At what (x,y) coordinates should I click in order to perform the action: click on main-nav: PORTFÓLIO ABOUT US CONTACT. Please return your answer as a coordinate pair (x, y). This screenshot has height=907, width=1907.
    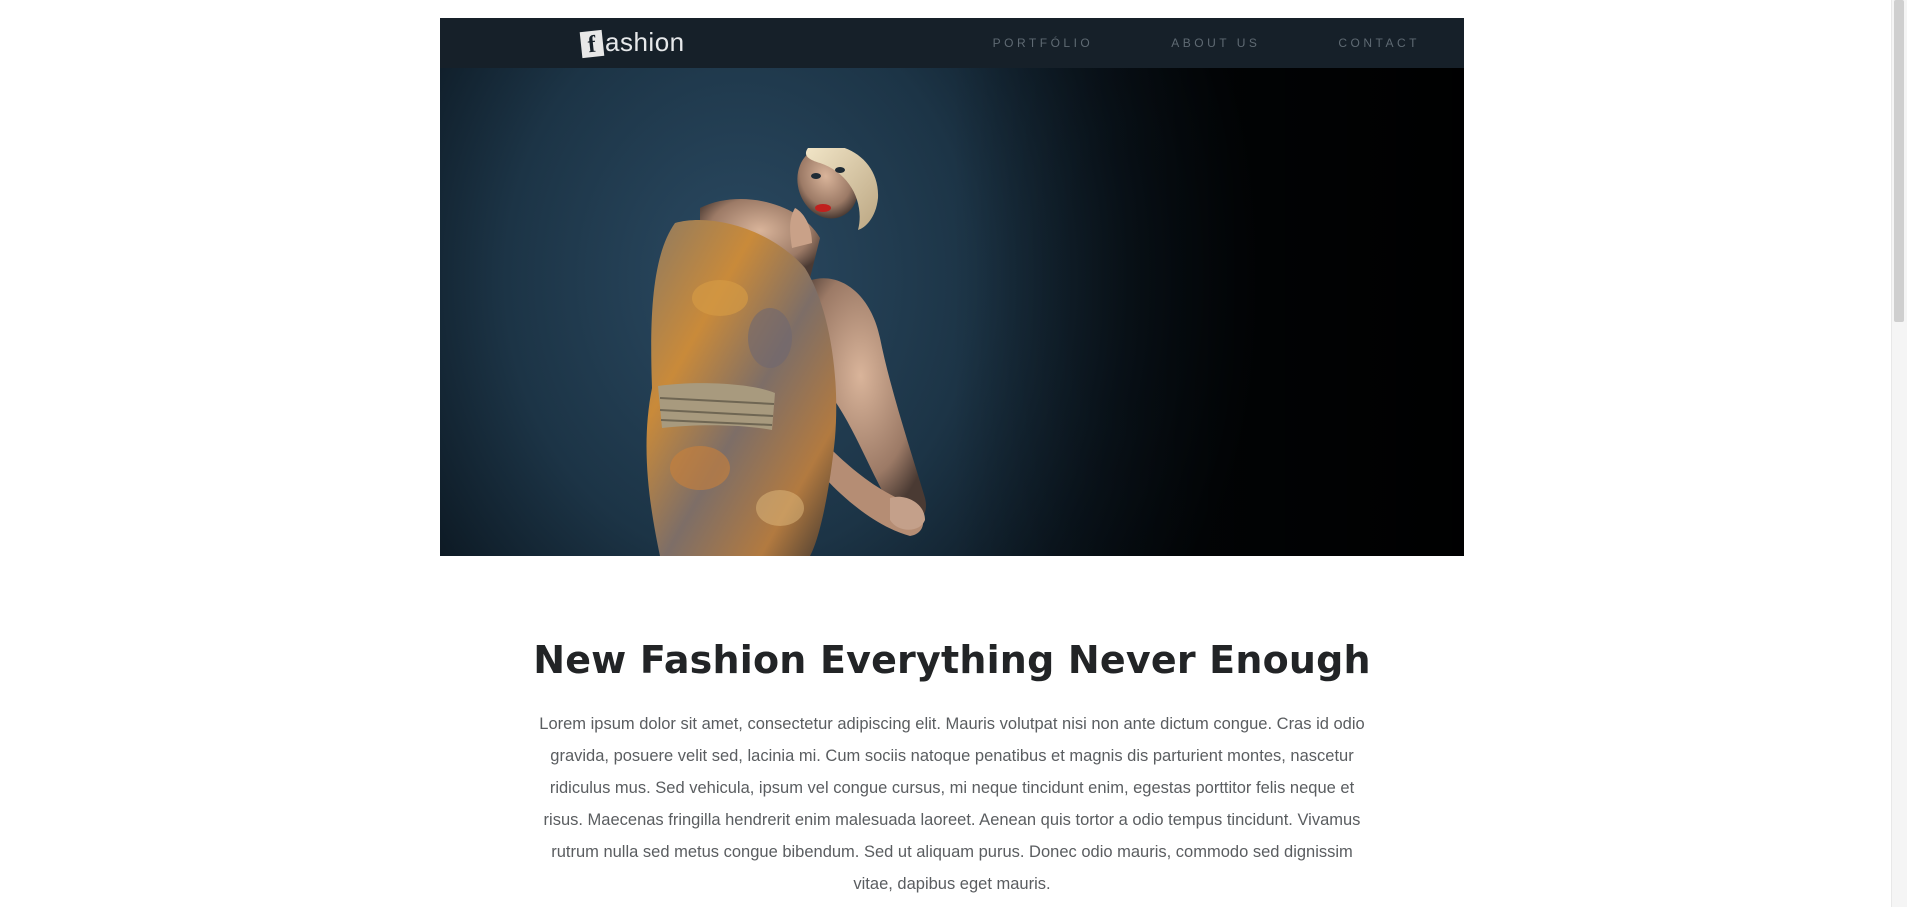
    Looking at the image, I should click on (1189, 43).